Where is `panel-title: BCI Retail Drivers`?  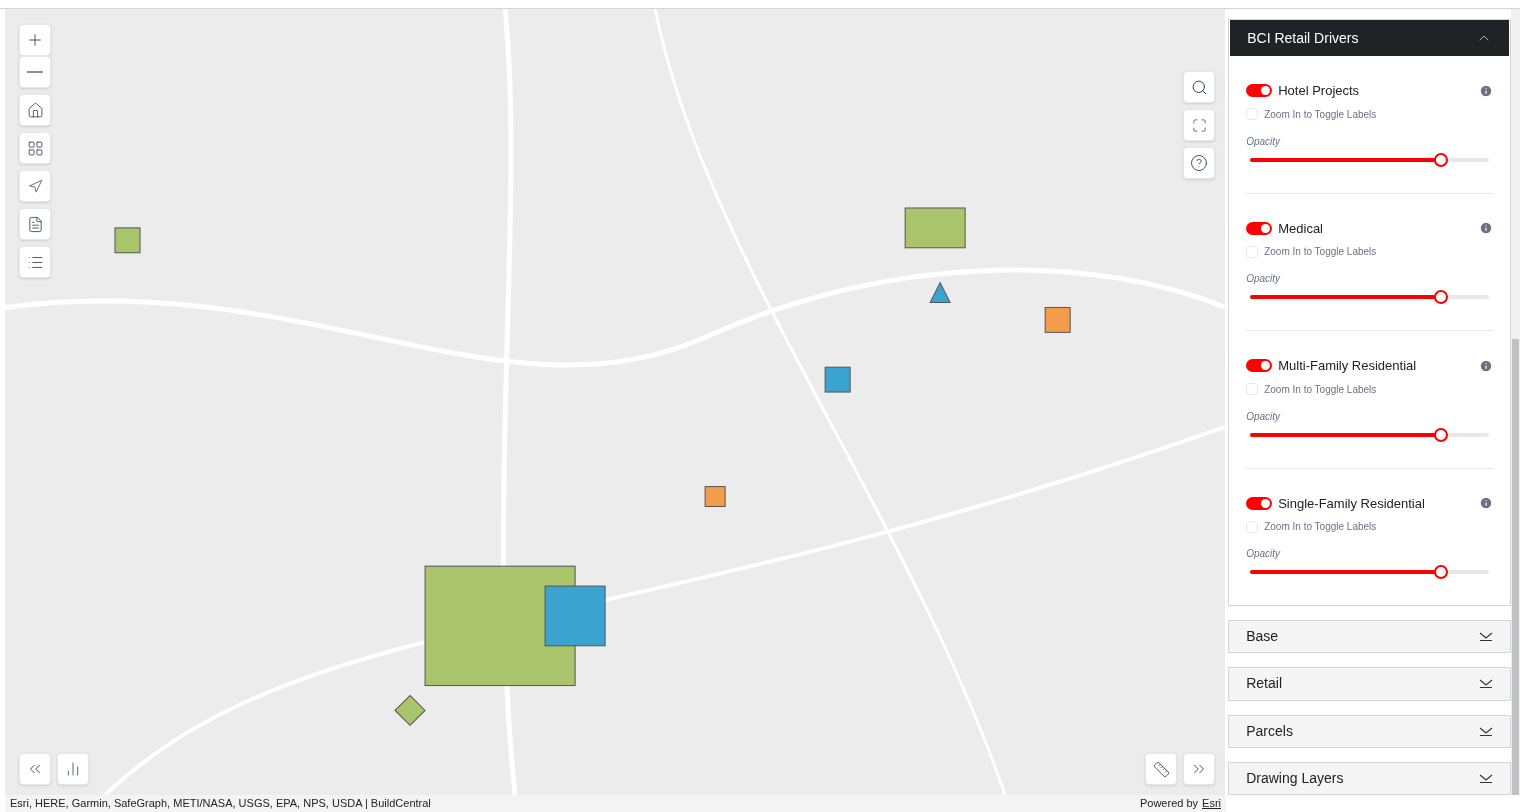 panel-title: BCI Retail Drivers is located at coordinates (1303, 38).